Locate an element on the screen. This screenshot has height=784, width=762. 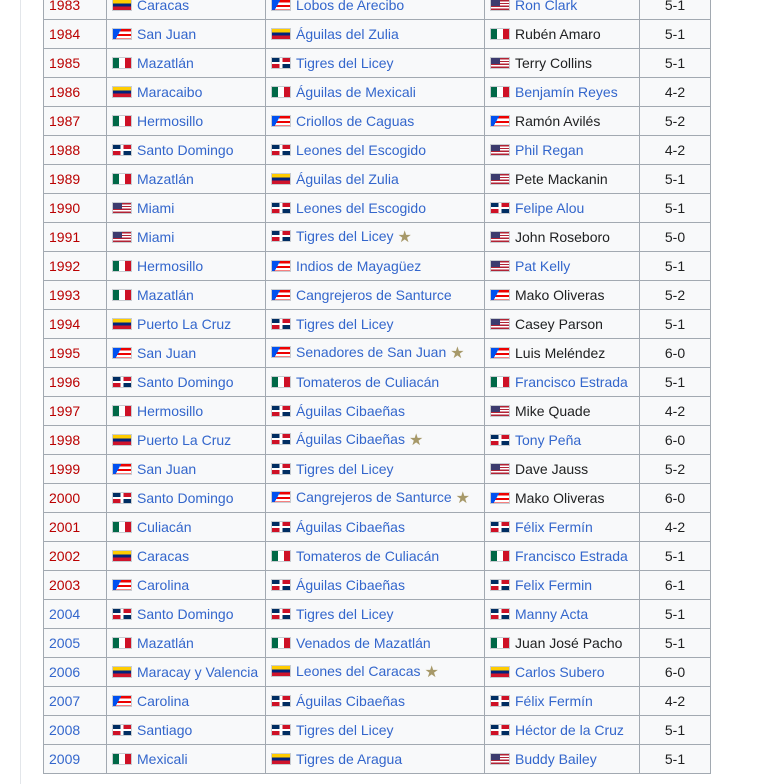
year-link: 2007 is located at coordinates (64, 701).